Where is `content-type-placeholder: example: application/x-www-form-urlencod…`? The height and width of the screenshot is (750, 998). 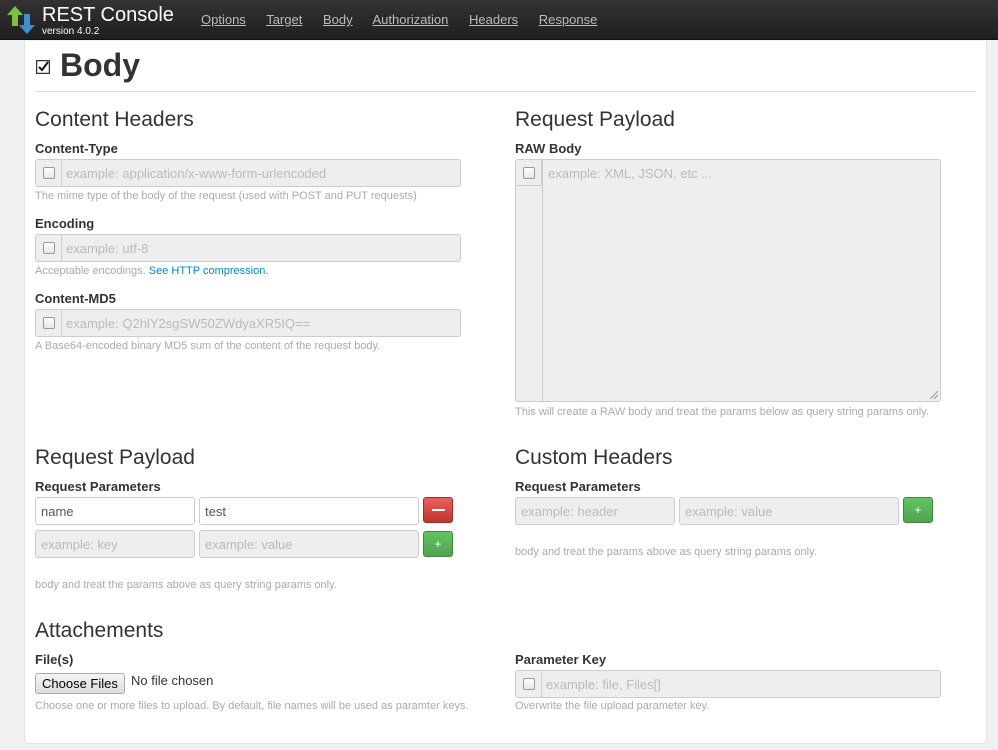
content-type-placeholder: example: application/x-www-form-urlencod… is located at coordinates (196, 173).